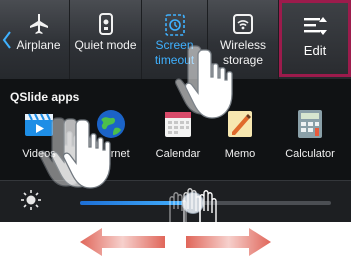  Describe the element at coordinates (310, 124) in the screenshot. I see `calculator-icon` at that location.